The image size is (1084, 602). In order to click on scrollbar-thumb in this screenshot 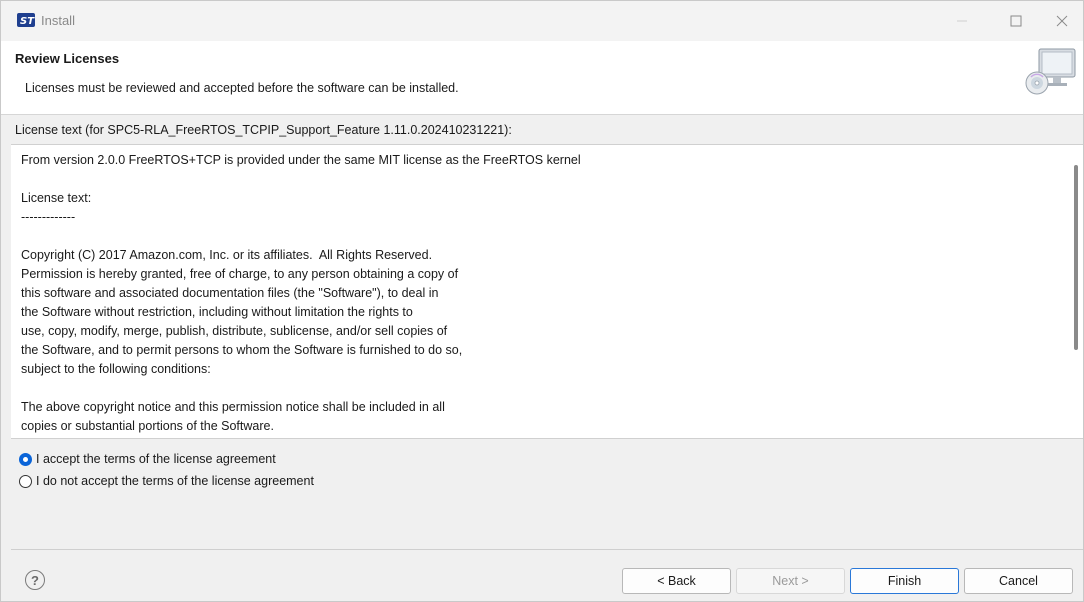, I will do `click(1076, 257)`.